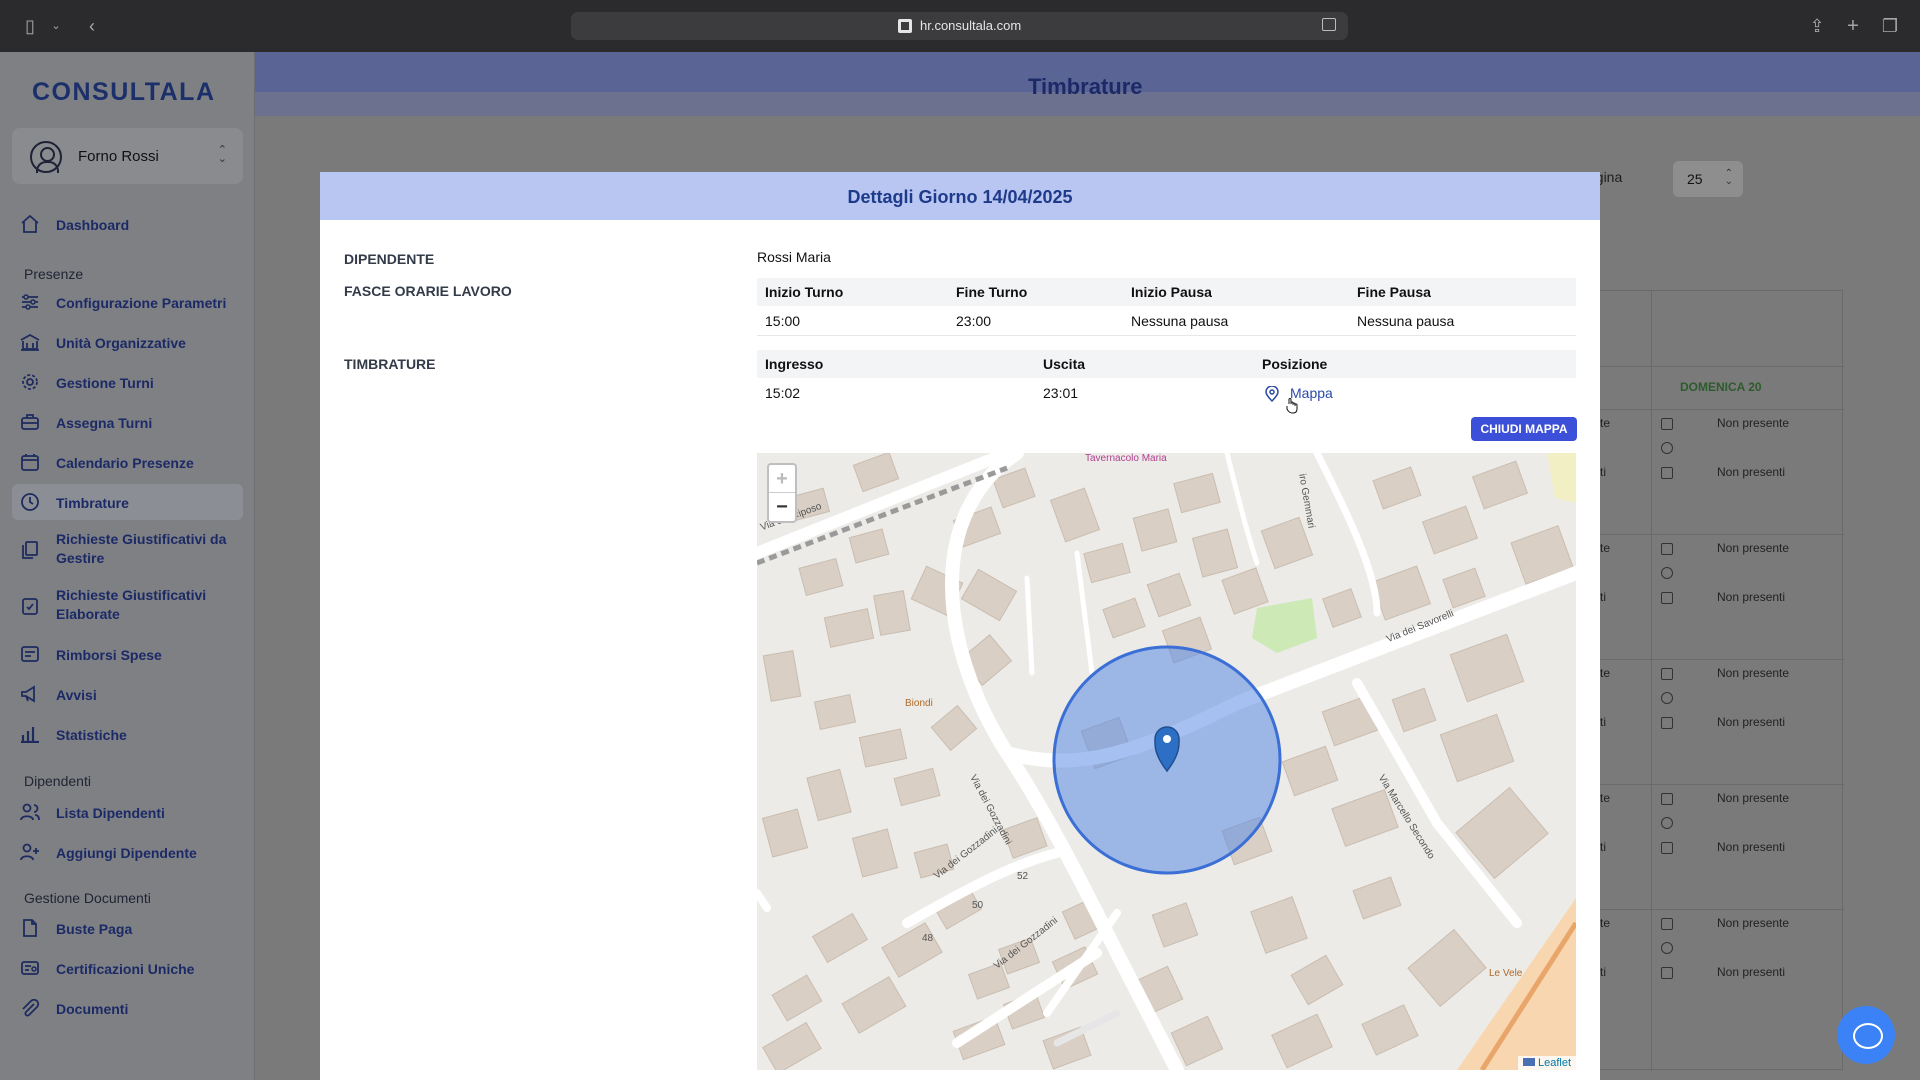 The height and width of the screenshot is (1080, 1920). Describe the element at coordinates (919, 703) in the screenshot. I see `poi-label: Biondi` at that location.